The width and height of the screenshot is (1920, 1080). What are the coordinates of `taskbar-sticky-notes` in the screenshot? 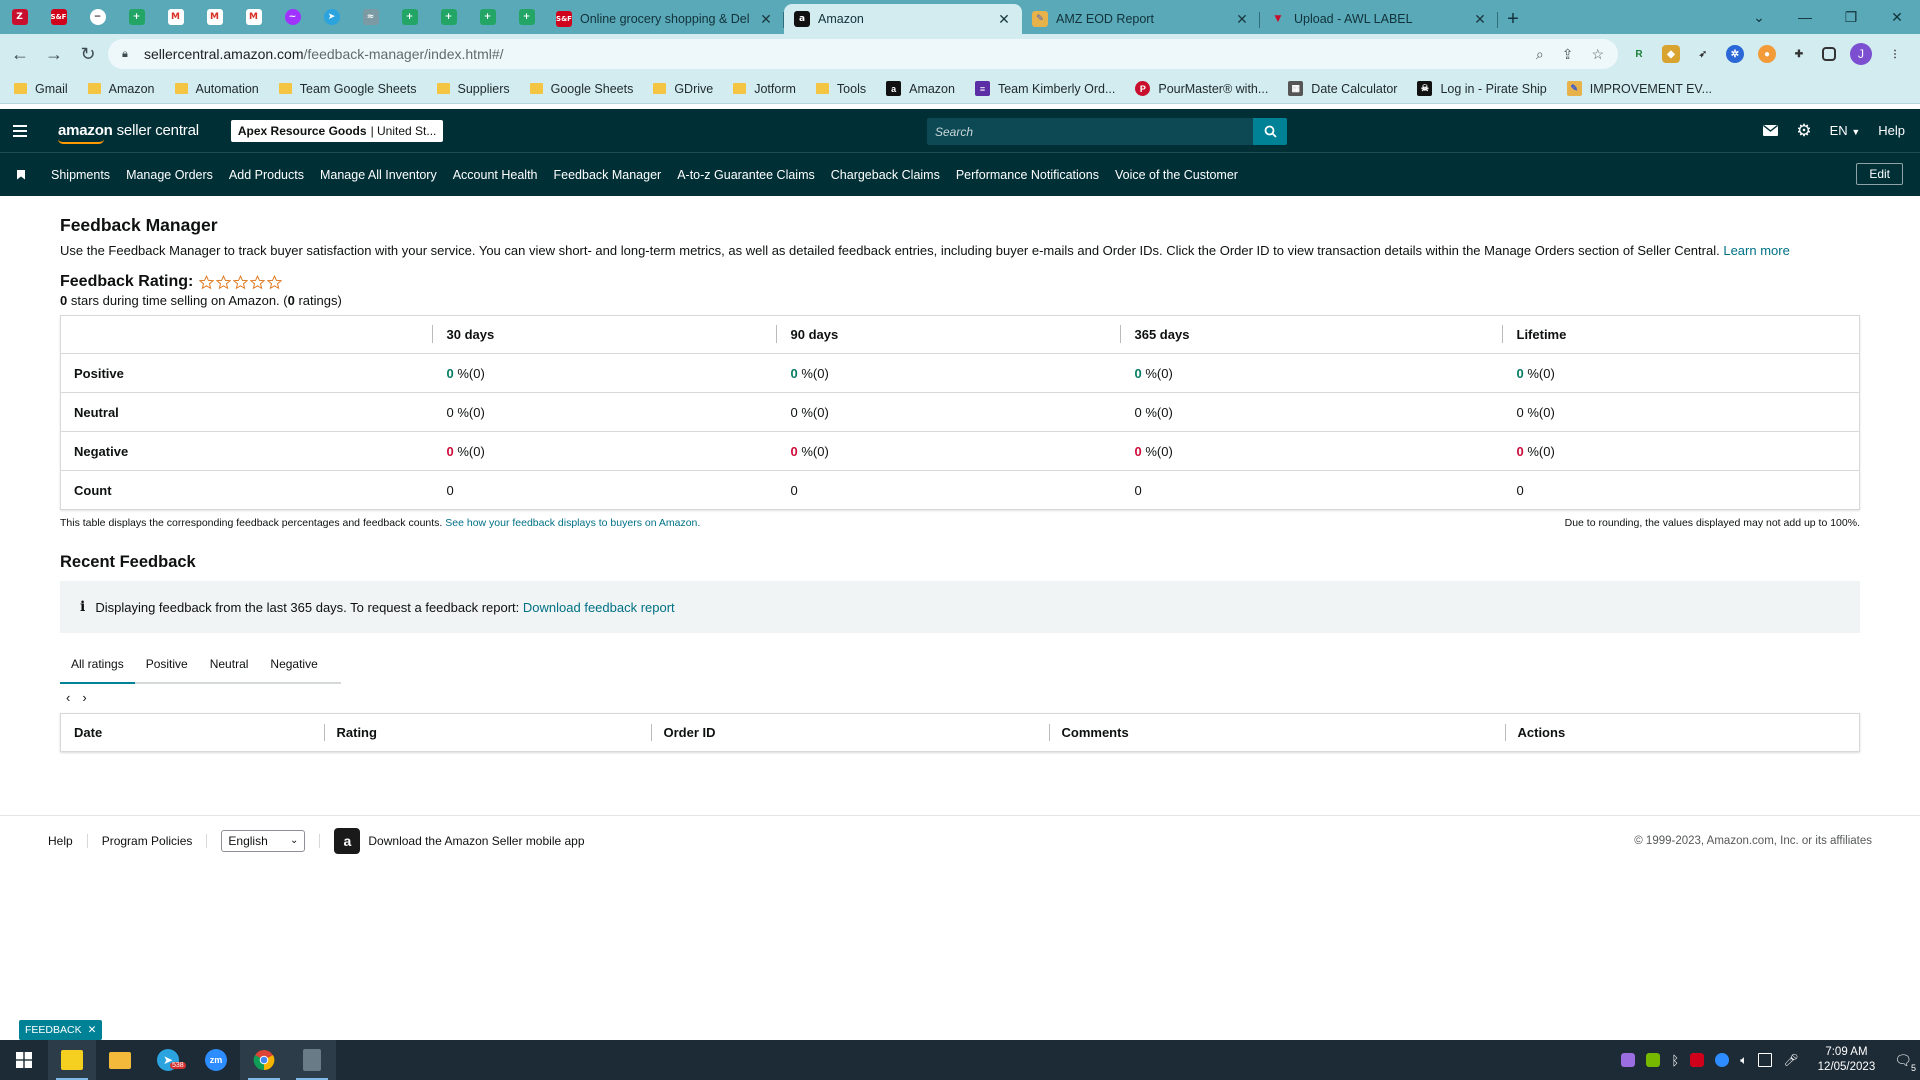 It's located at (72, 1060).